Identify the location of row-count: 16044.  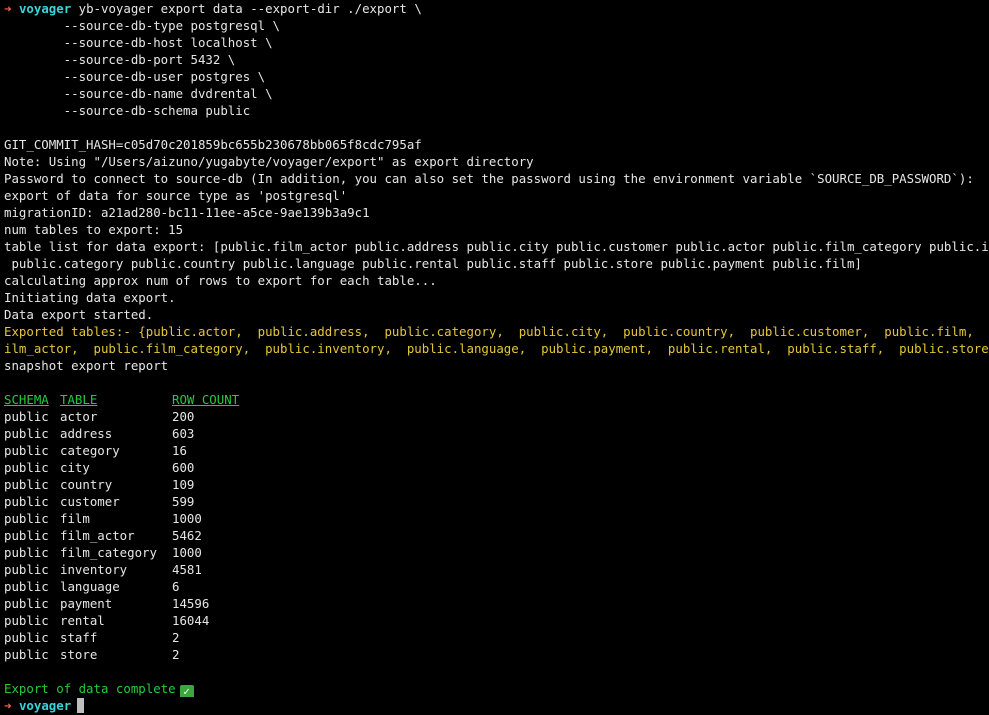
(191, 620).